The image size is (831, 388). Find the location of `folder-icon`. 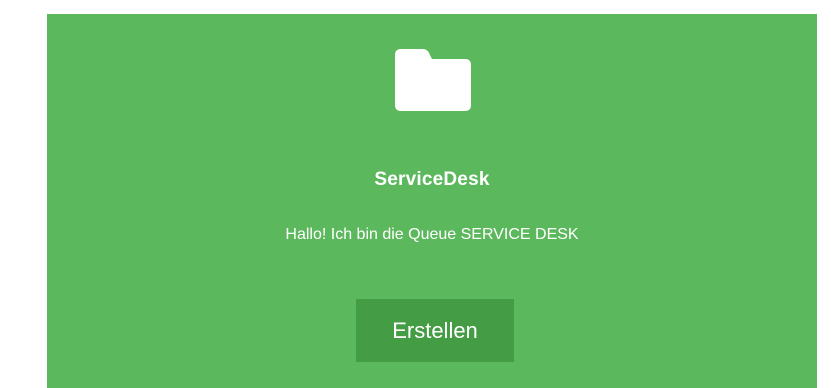

folder-icon is located at coordinates (433, 80).